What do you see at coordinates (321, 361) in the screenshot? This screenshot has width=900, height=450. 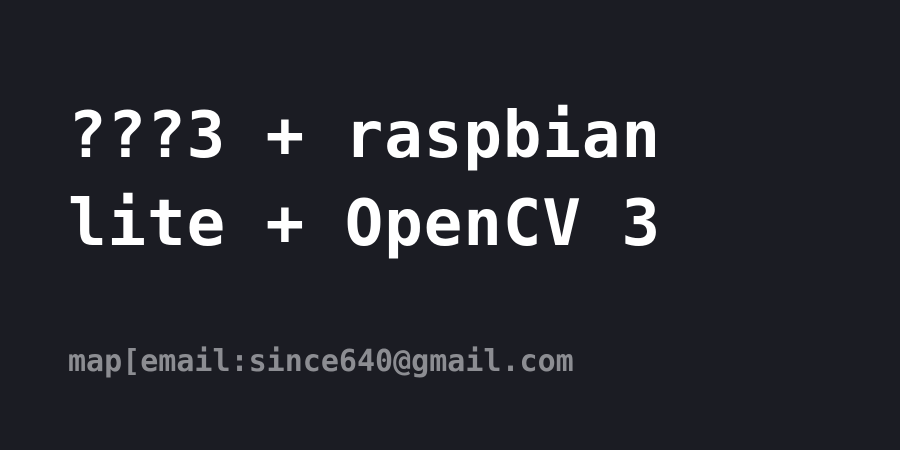 I see `author-email: map[email:since640@gmail.com` at bounding box center [321, 361].